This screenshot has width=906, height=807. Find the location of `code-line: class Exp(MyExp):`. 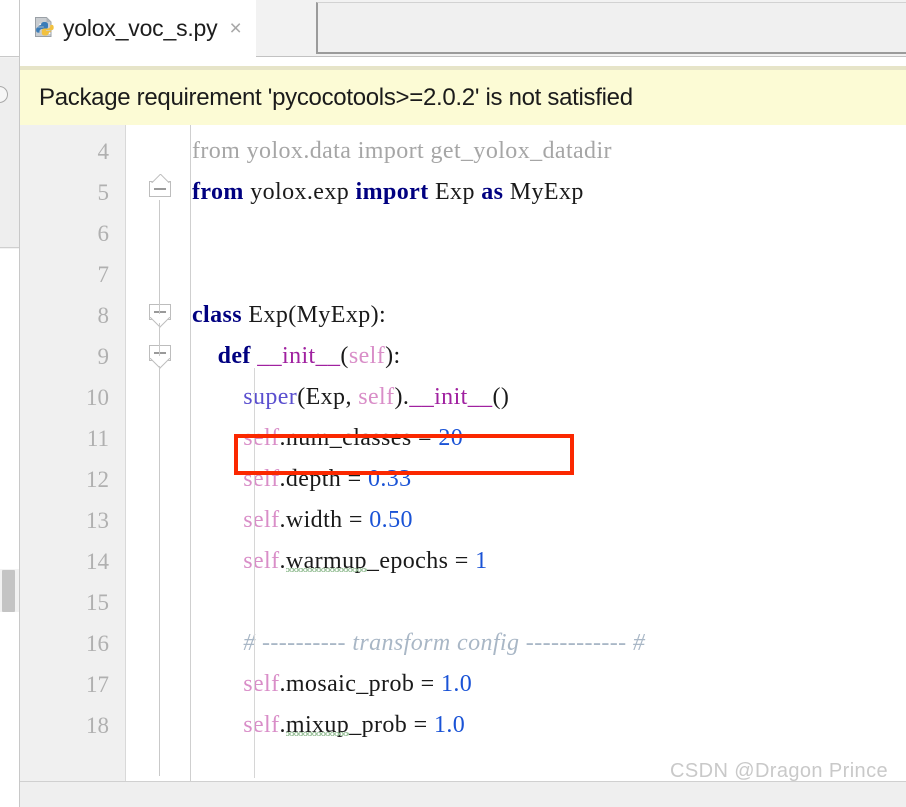

code-line: class Exp(MyExp): is located at coordinates (289, 315).